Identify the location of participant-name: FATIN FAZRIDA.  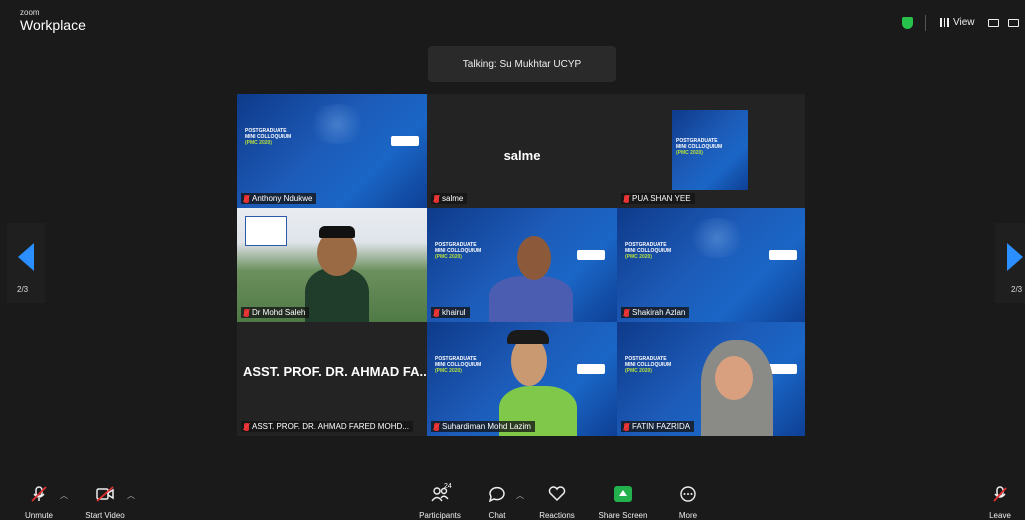
(661, 426).